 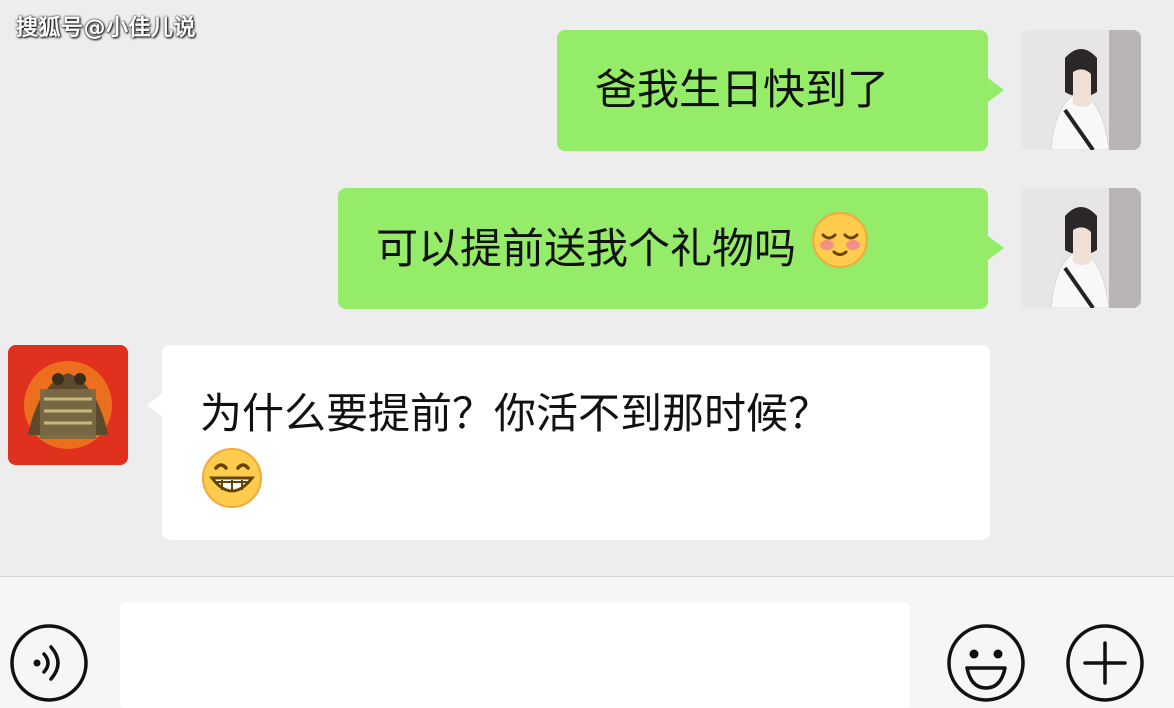 What do you see at coordinates (840, 247) in the screenshot?
I see `blushing-face-icon` at bounding box center [840, 247].